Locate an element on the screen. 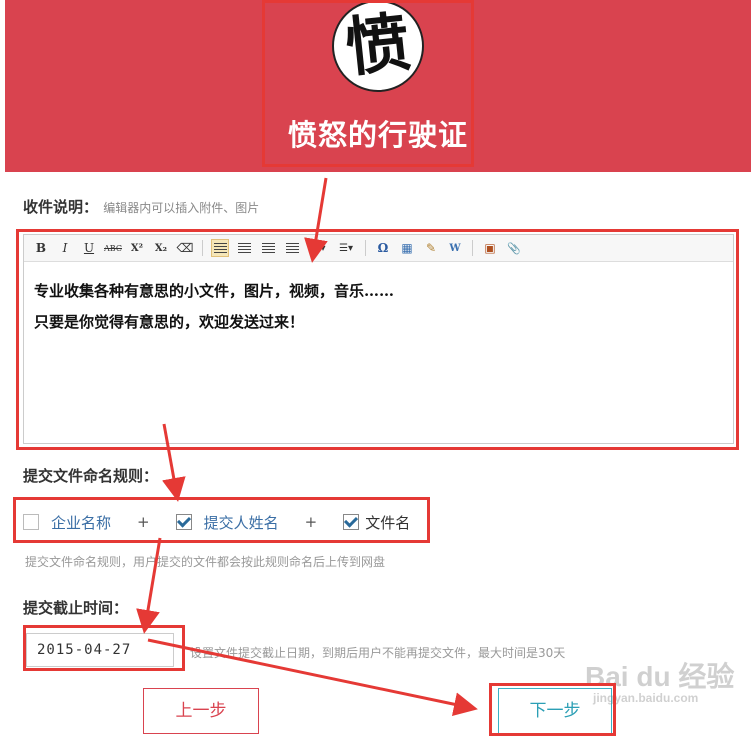 The height and width of the screenshot is (736, 756). logo-avatar: 愤 is located at coordinates (378, 46).